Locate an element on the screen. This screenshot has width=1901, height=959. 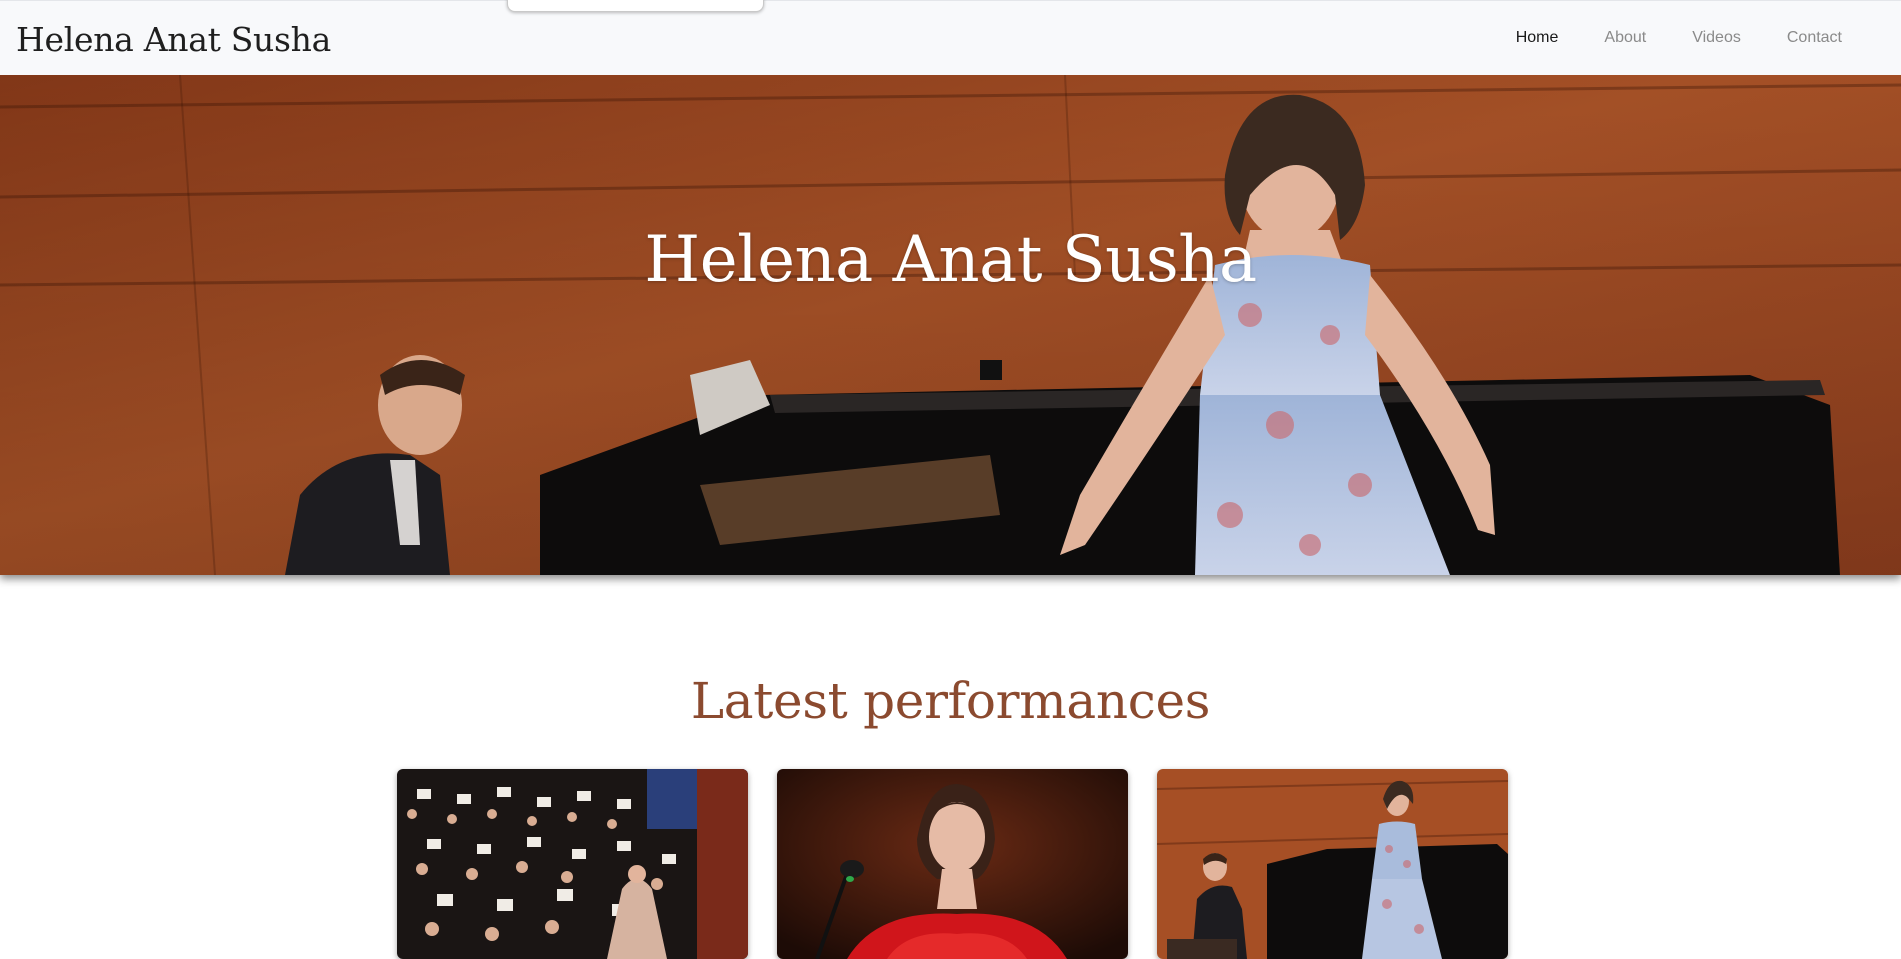
performance-card-orchestra is located at coordinates (572, 864).